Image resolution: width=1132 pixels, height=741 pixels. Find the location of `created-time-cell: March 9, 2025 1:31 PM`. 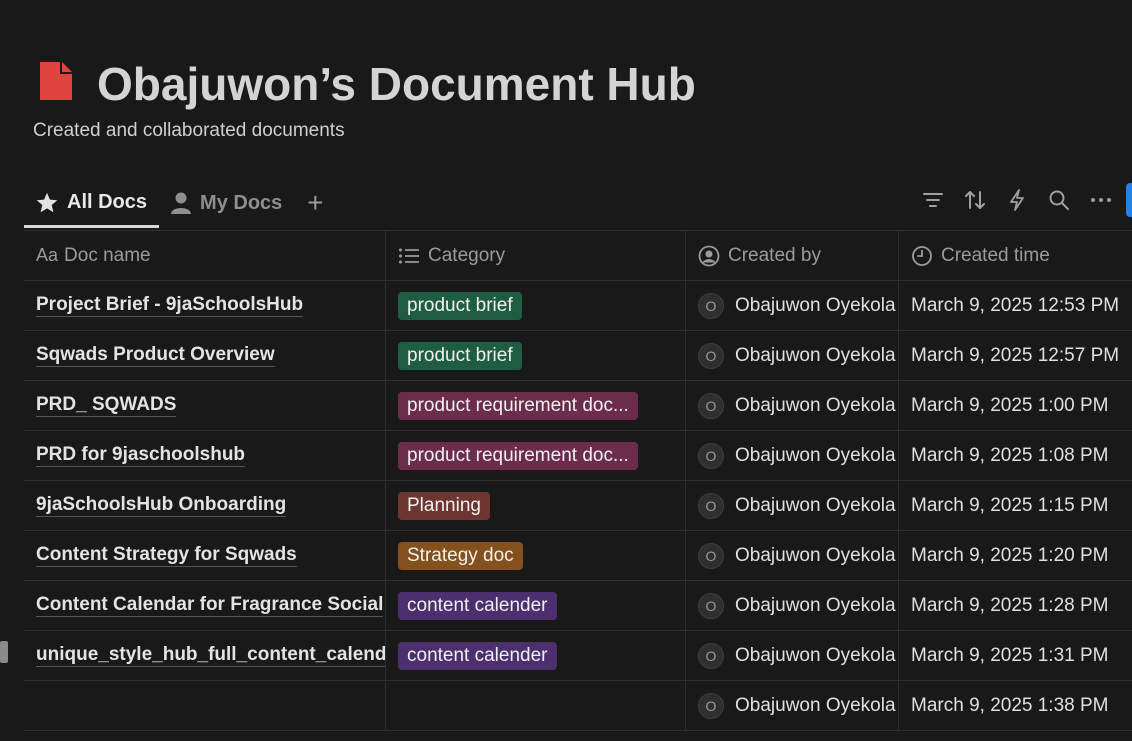

created-time-cell: March 9, 2025 1:31 PM is located at coordinates (1015, 655).